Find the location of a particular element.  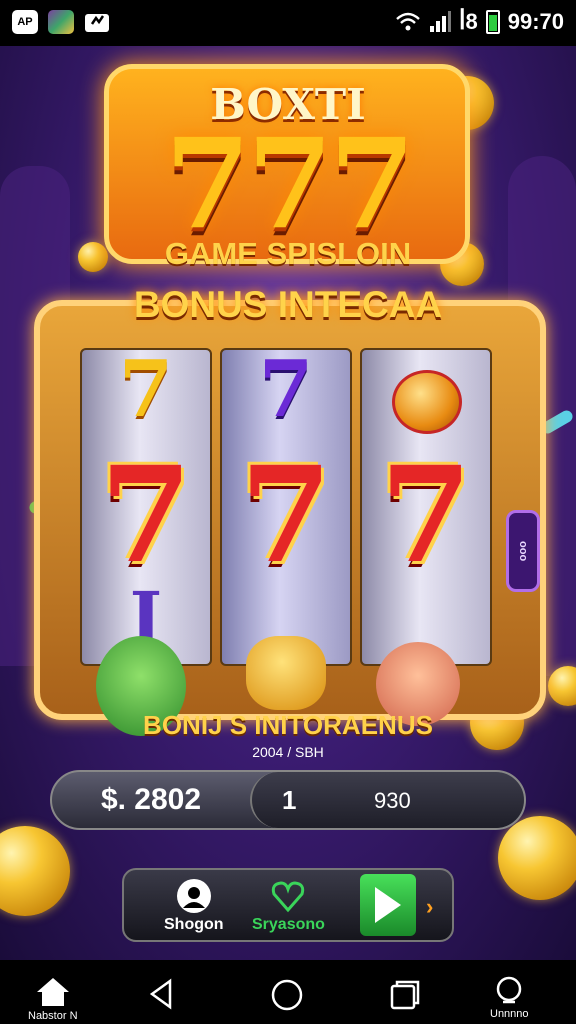

nav-right-label: Unnnno is located at coordinates (509, 1014).